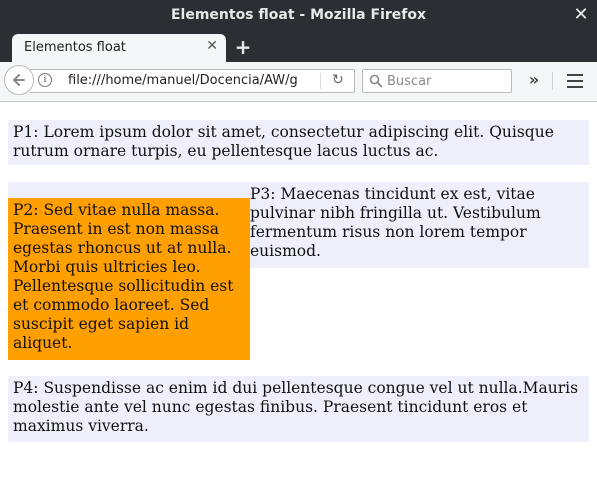  Describe the element at coordinates (376, 81) in the screenshot. I see `search-icon` at that location.